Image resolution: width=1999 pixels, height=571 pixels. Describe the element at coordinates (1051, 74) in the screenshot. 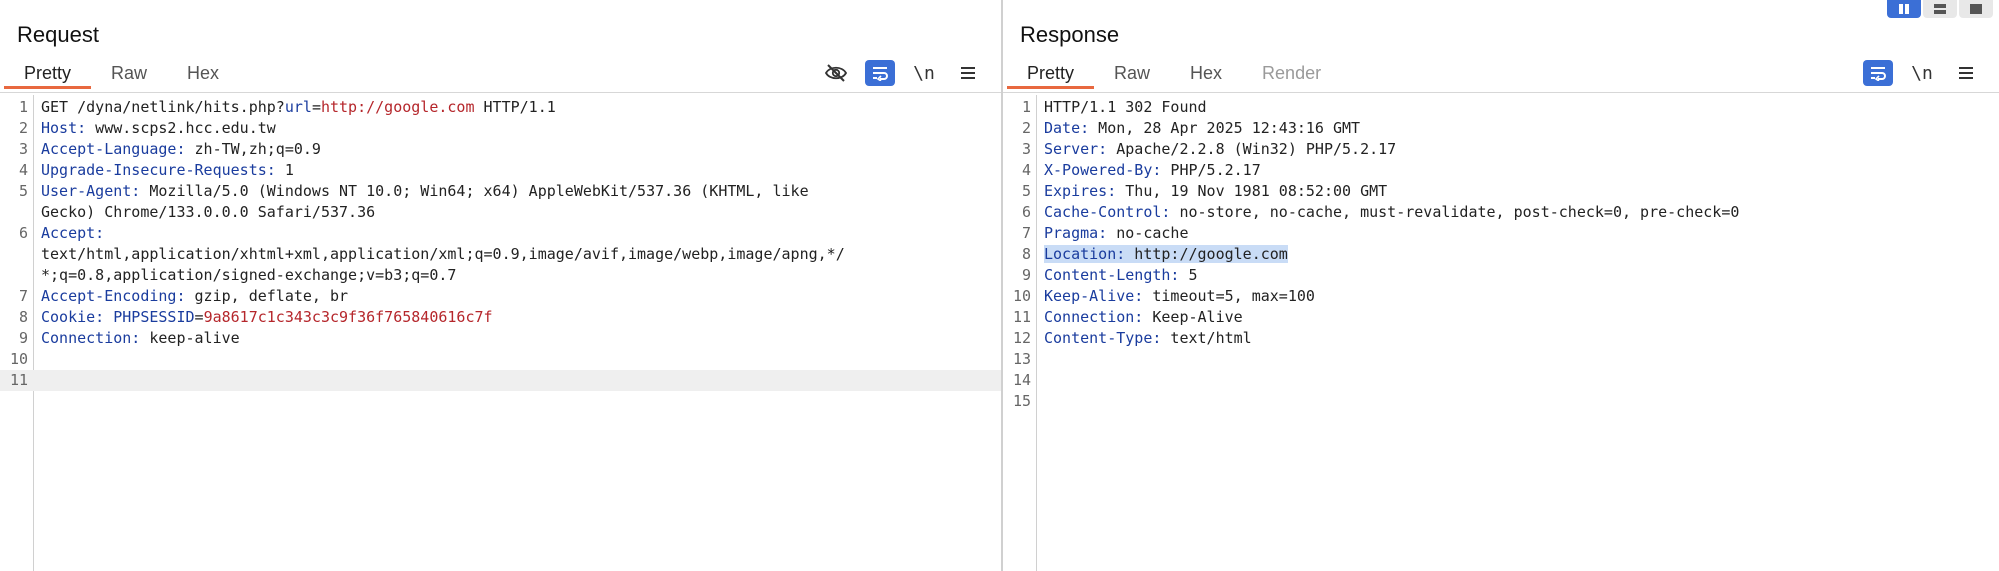

I see `response-tab-pretty: Pretty` at that location.